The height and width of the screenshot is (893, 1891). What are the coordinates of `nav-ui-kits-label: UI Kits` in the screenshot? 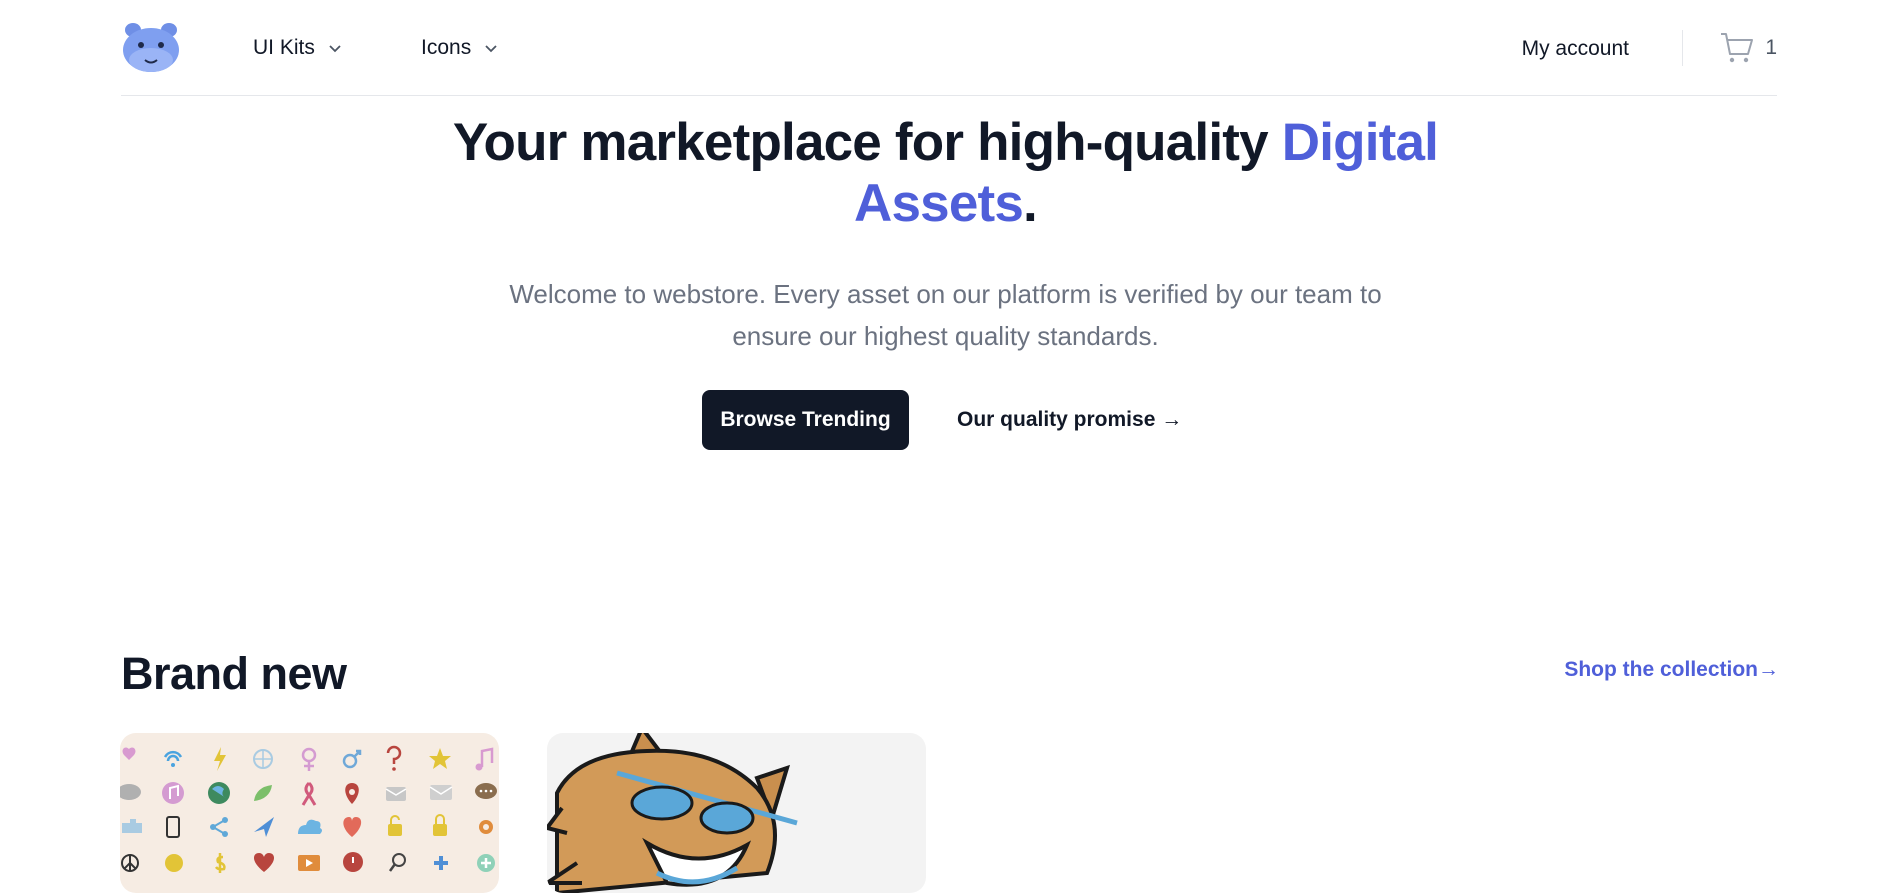 It's located at (284, 47).